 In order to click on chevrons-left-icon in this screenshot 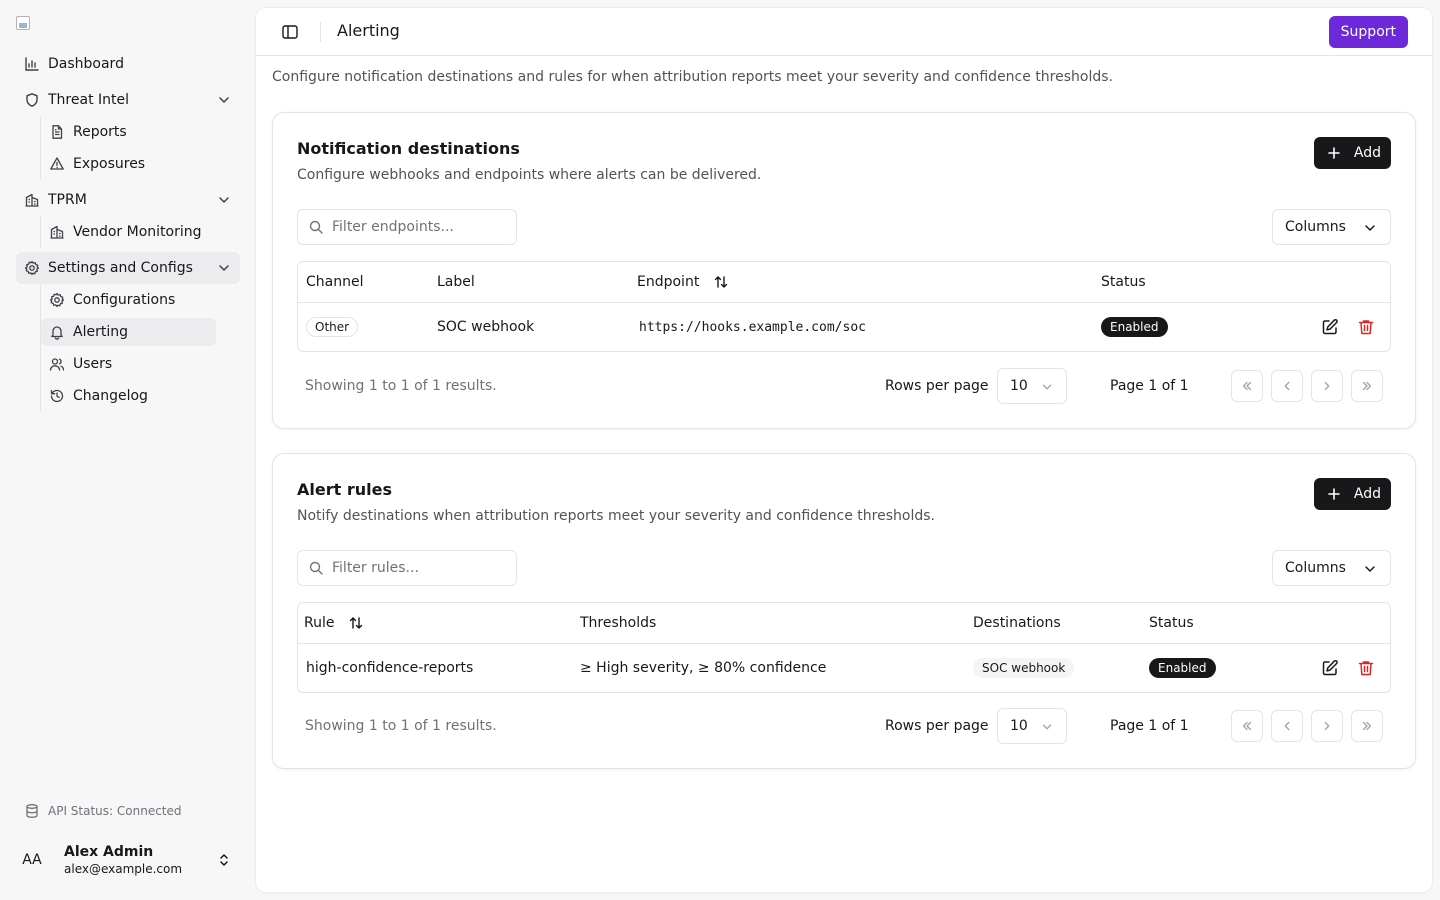, I will do `click(1247, 726)`.